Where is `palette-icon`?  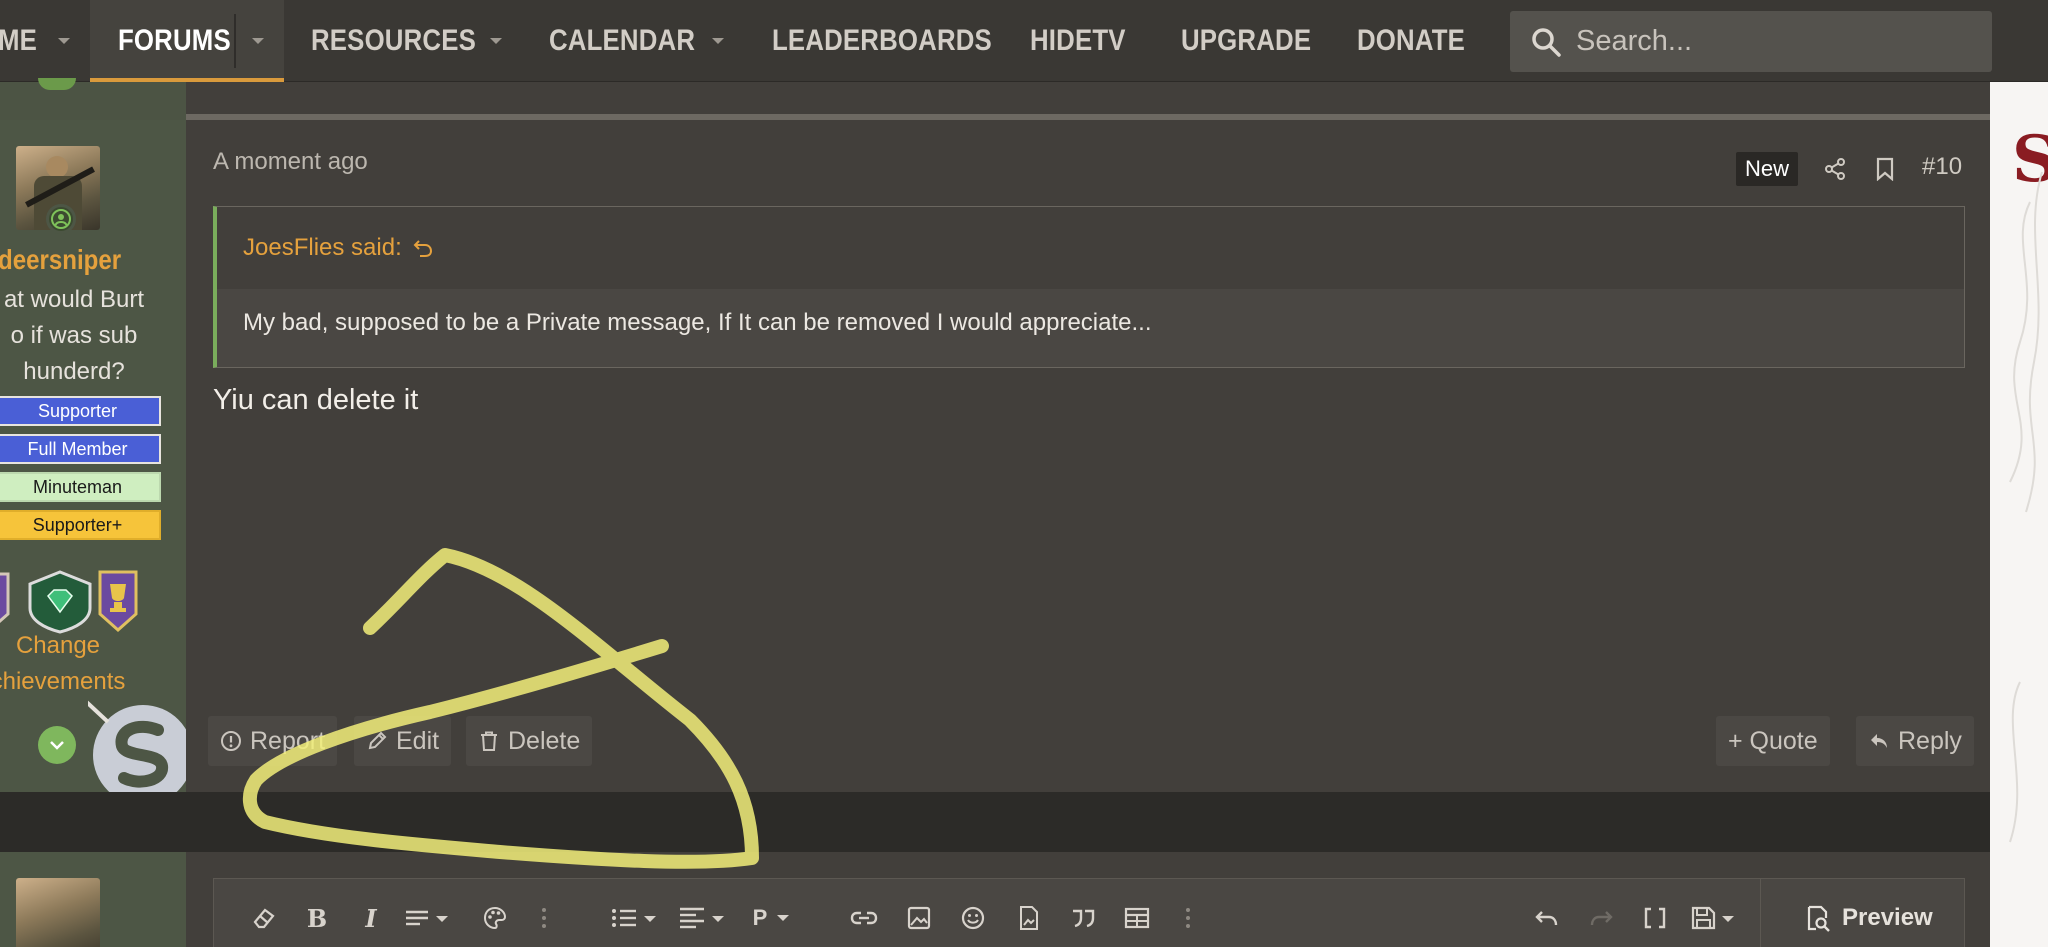
palette-icon is located at coordinates (495, 918).